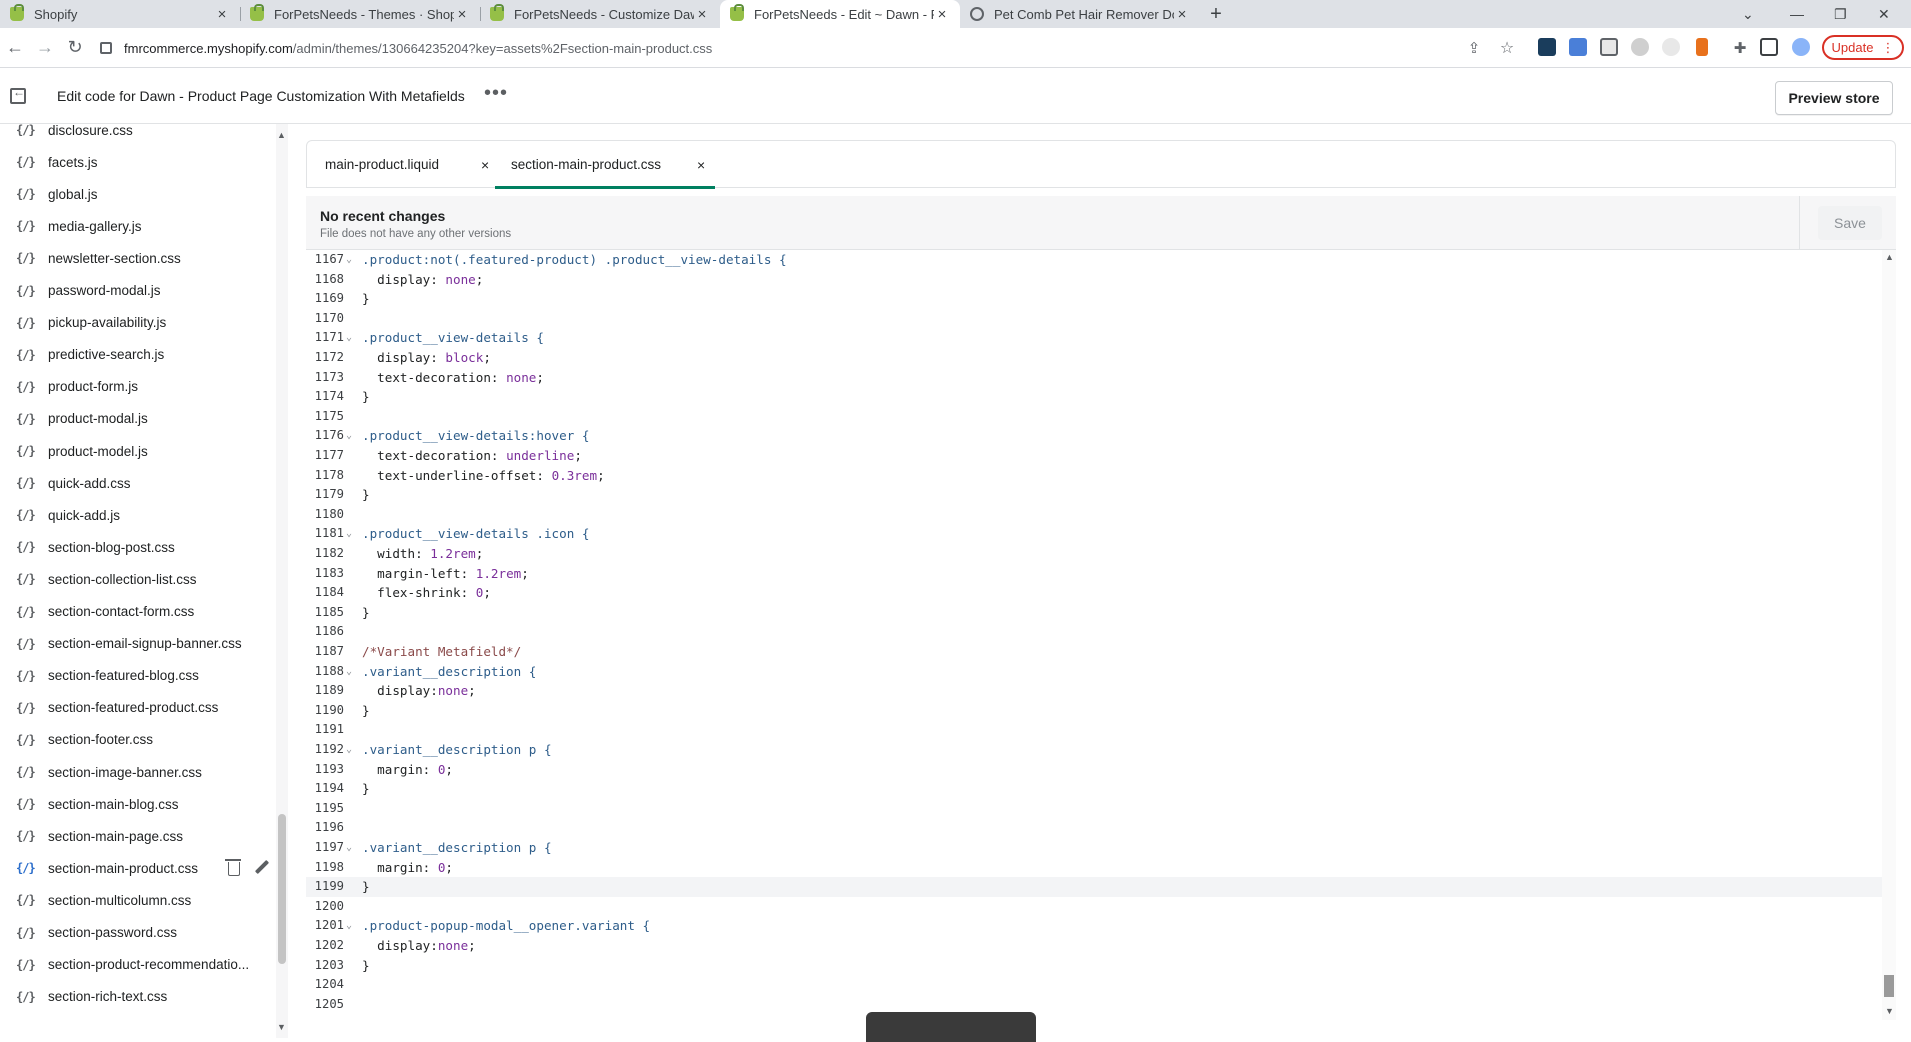  I want to click on file-item: {/} section-main-product.css, so click(139, 868).